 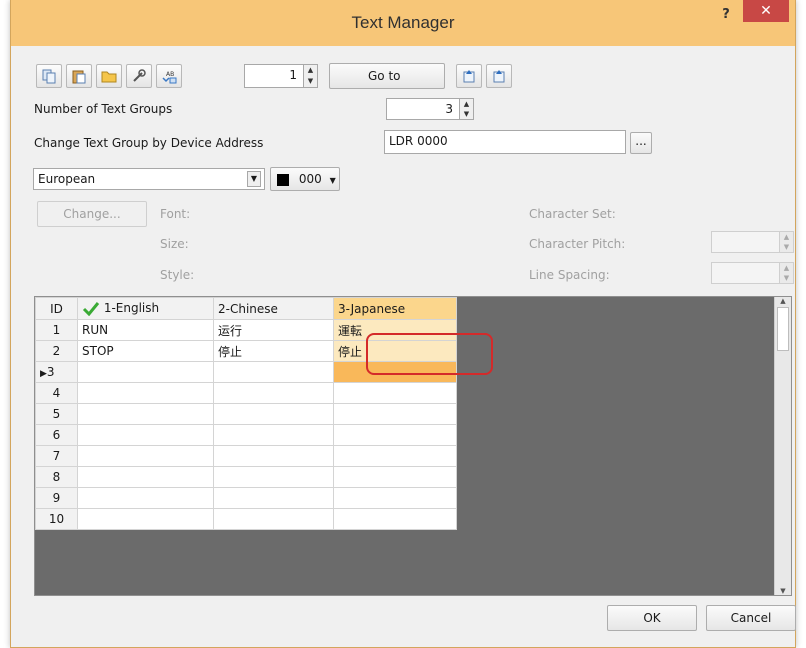 I want to click on table-row: 9, so click(x=246, y=498).